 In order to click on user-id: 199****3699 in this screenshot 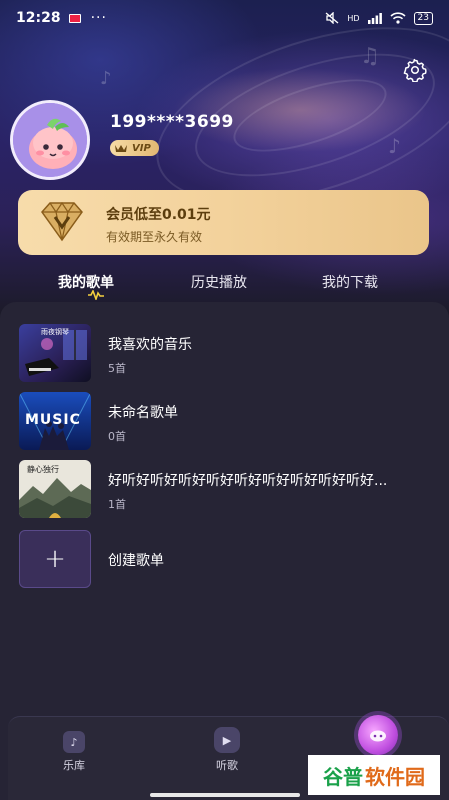, I will do `click(172, 122)`.